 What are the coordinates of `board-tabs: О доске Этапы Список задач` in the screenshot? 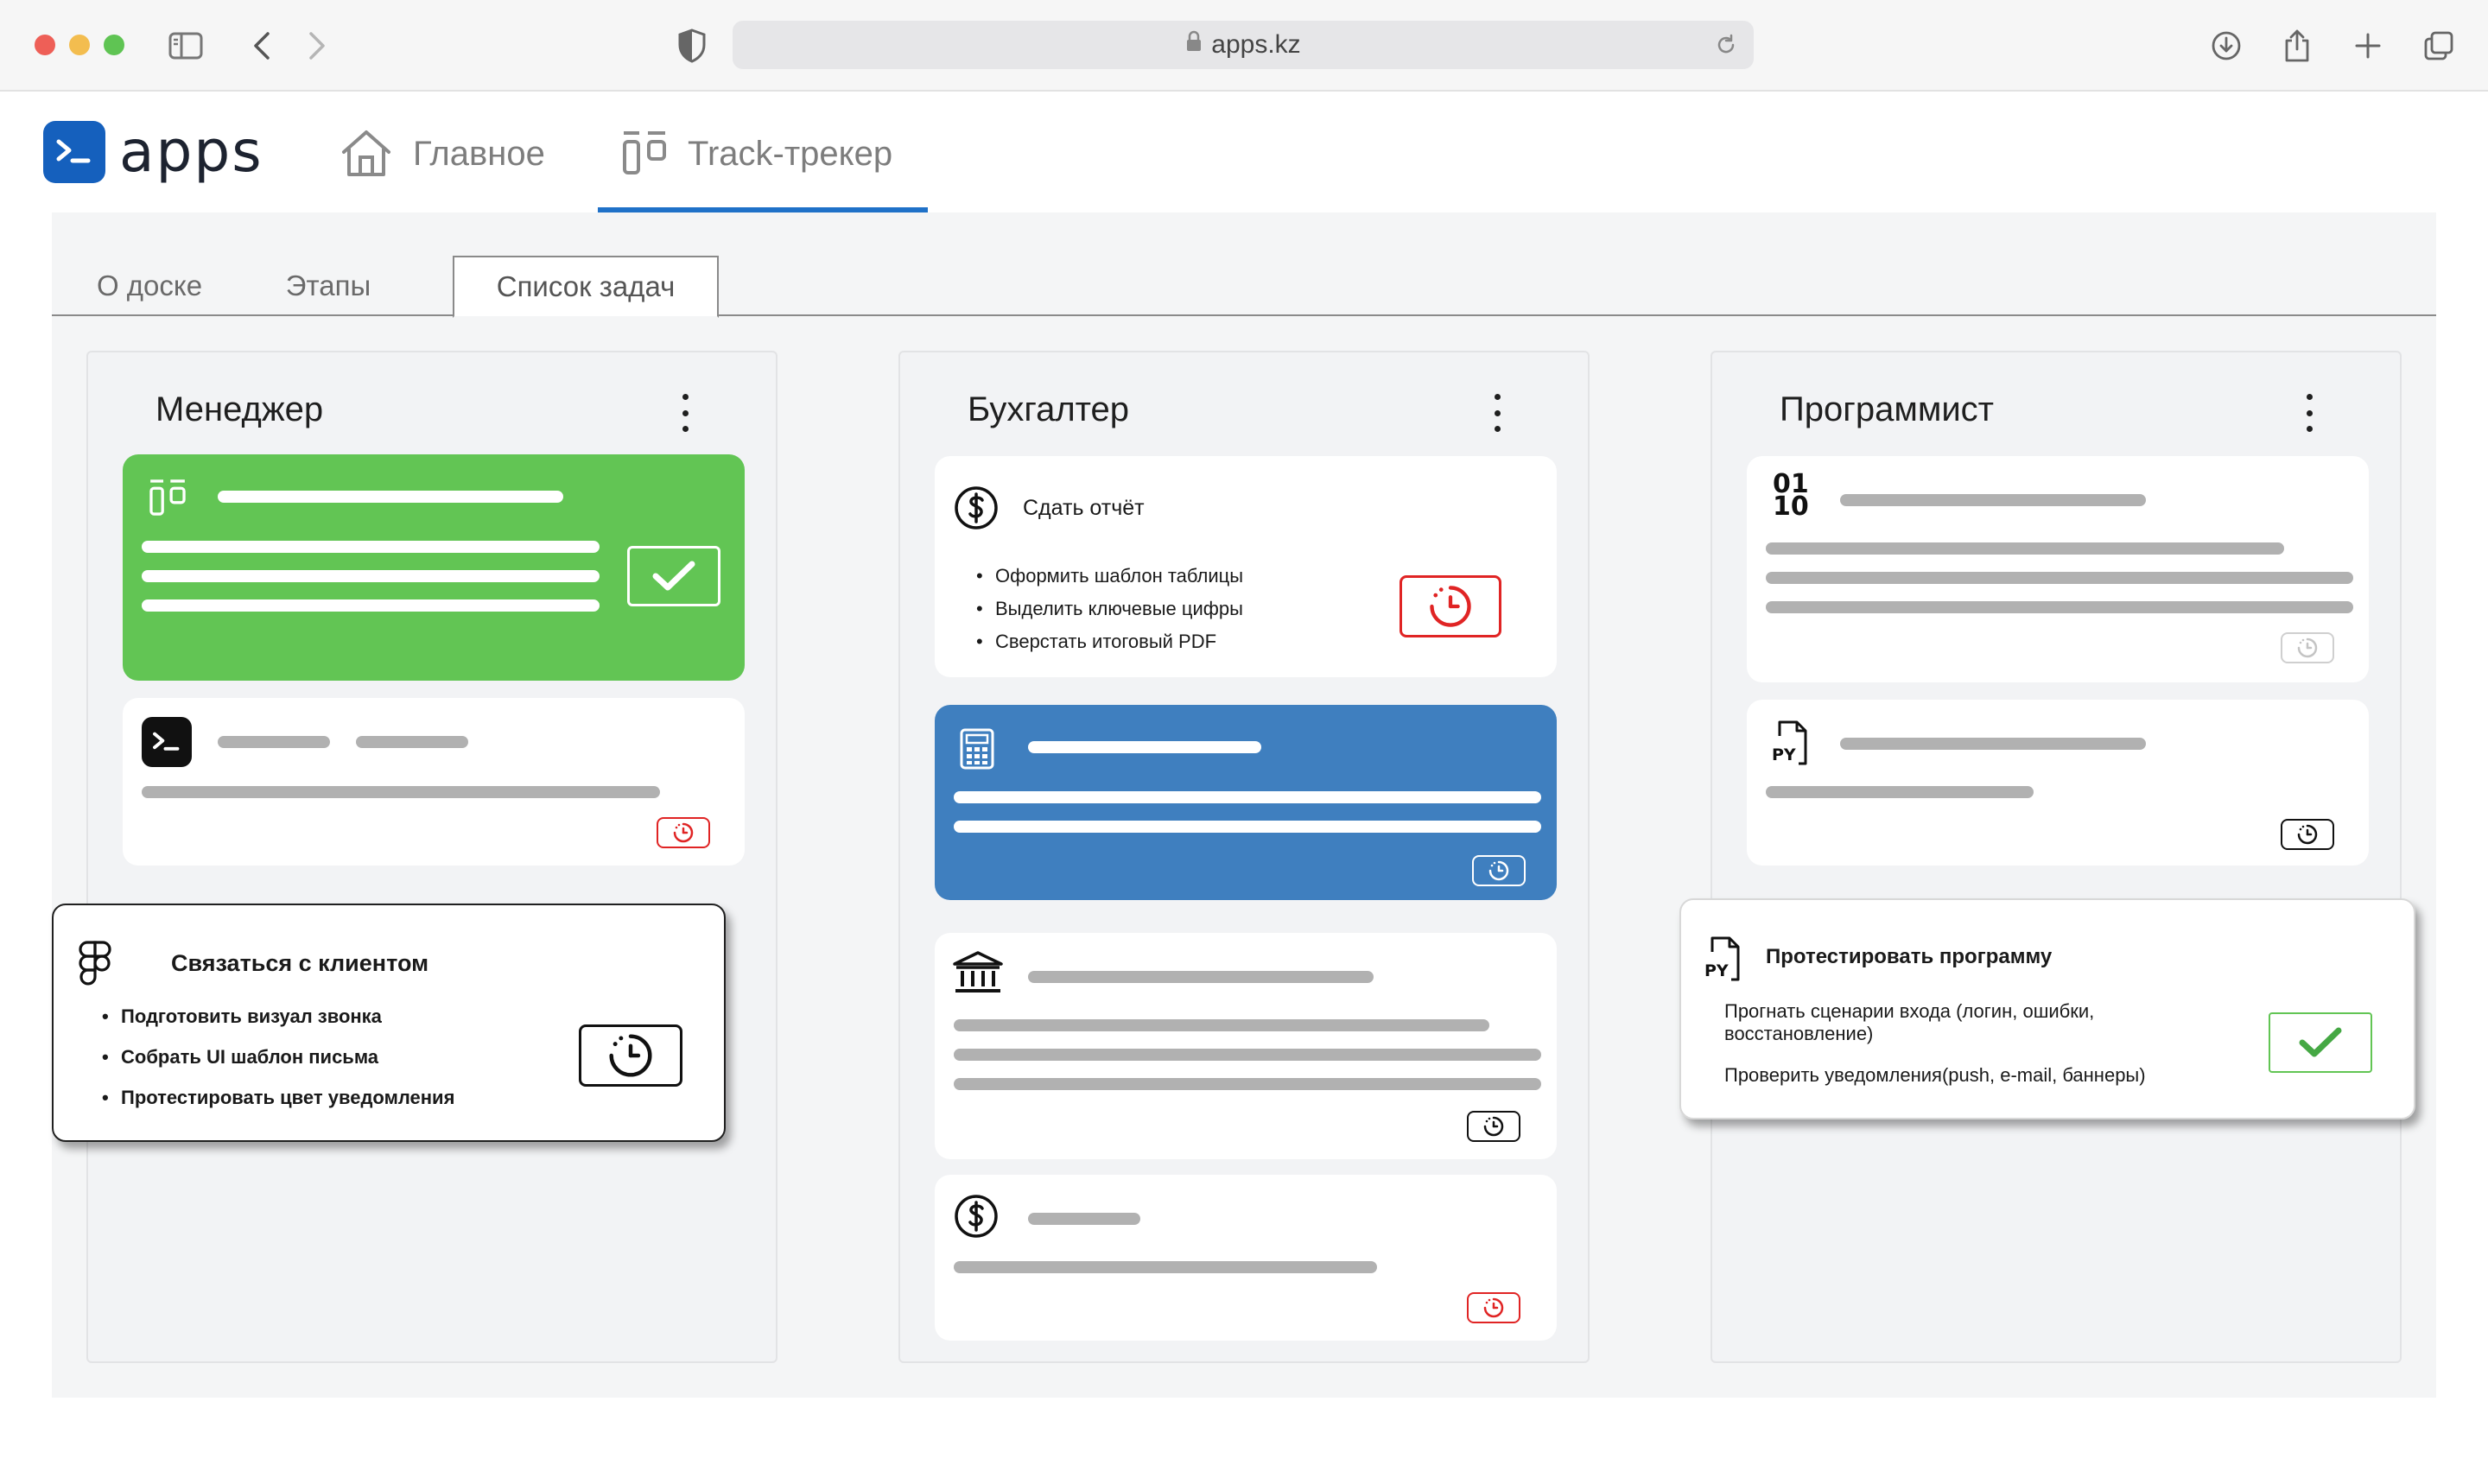 It's located at (1244, 287).